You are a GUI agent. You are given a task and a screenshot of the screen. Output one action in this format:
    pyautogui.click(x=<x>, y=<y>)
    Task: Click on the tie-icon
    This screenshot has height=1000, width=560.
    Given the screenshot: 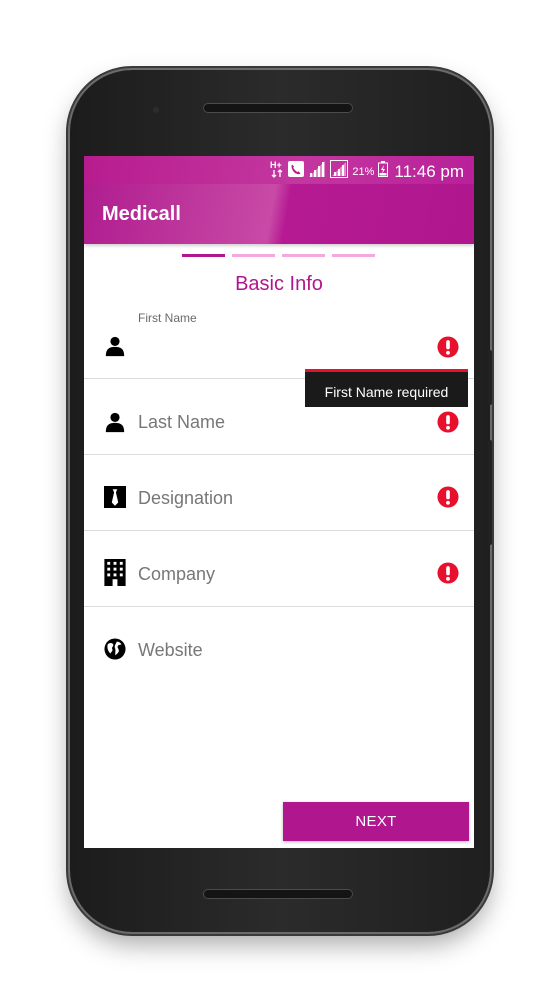 What is the action you would take?
    pyautogui.click(x=115, y=497)
    